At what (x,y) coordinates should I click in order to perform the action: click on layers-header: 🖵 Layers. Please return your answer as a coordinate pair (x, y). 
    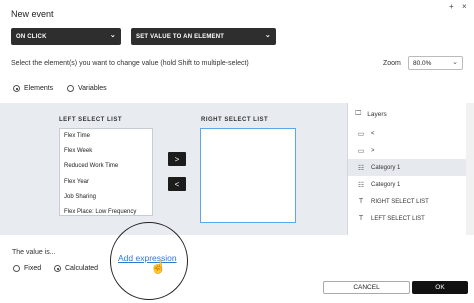
    Looking at the image, I should click on (411, 114).